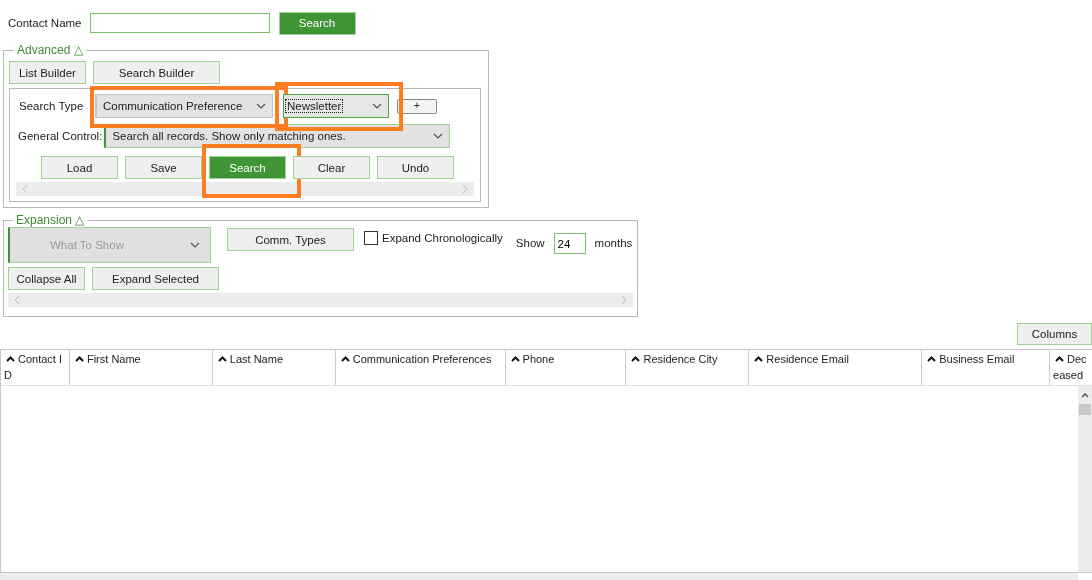 The image size is (1092, 580). I want to click on builder-button: List Builder, so click(47, 72).